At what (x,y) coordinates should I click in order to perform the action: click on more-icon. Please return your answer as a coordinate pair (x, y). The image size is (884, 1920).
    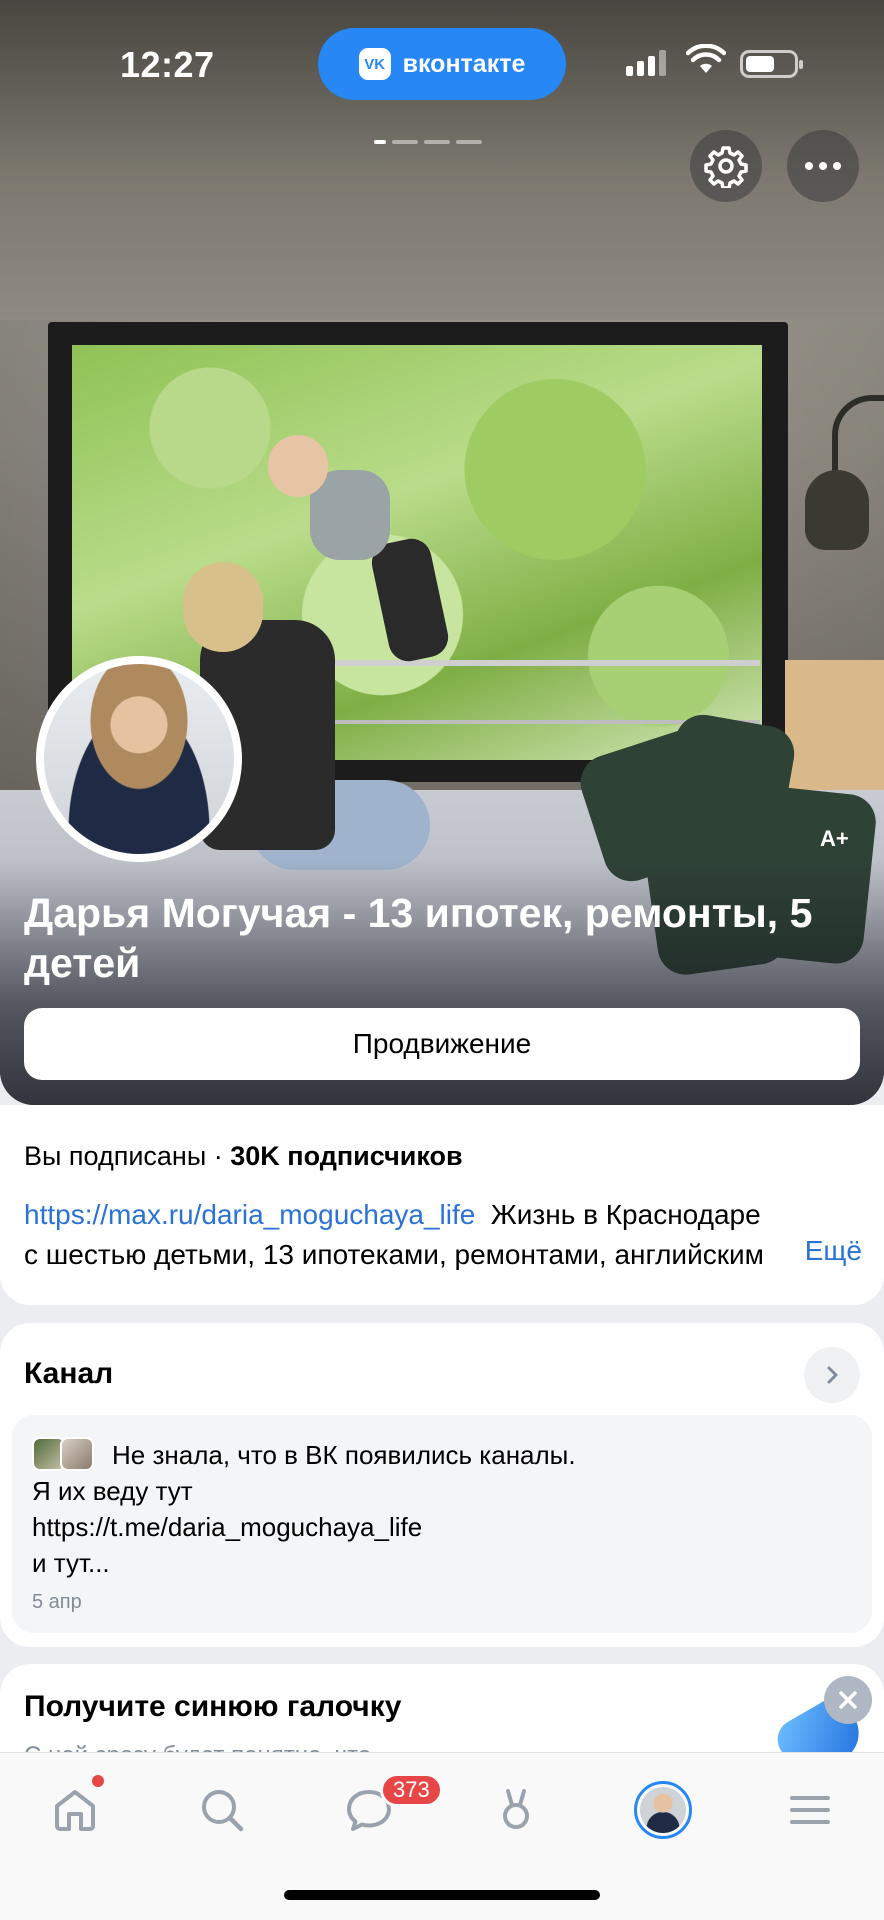
    Looking at the image, I should click on (823, 166).